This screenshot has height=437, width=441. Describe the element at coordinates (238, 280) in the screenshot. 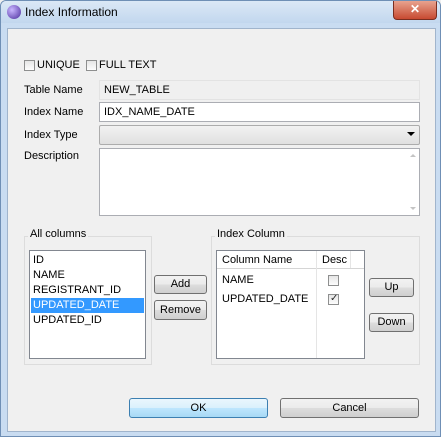

I see `table-row-name: NAME` at that location.